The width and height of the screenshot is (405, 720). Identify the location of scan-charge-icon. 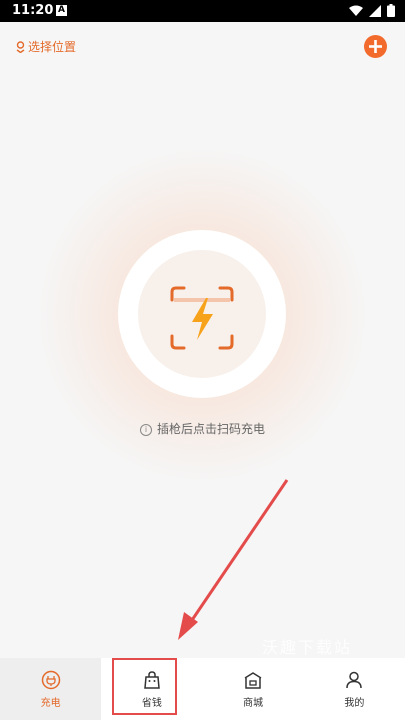
(202, 318).